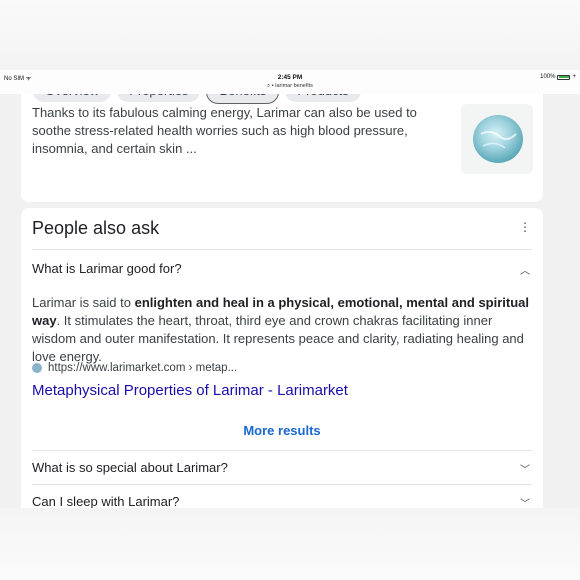  I want to click on topic-chips: Overview Properties Benefits Products, so click(197, 99).